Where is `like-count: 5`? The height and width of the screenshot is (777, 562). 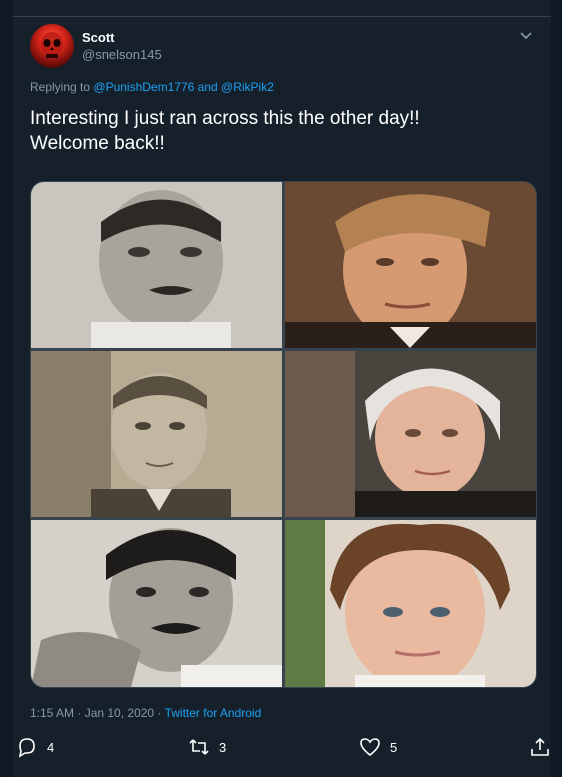
like-count: 5 is located at coordinates (394, 747).